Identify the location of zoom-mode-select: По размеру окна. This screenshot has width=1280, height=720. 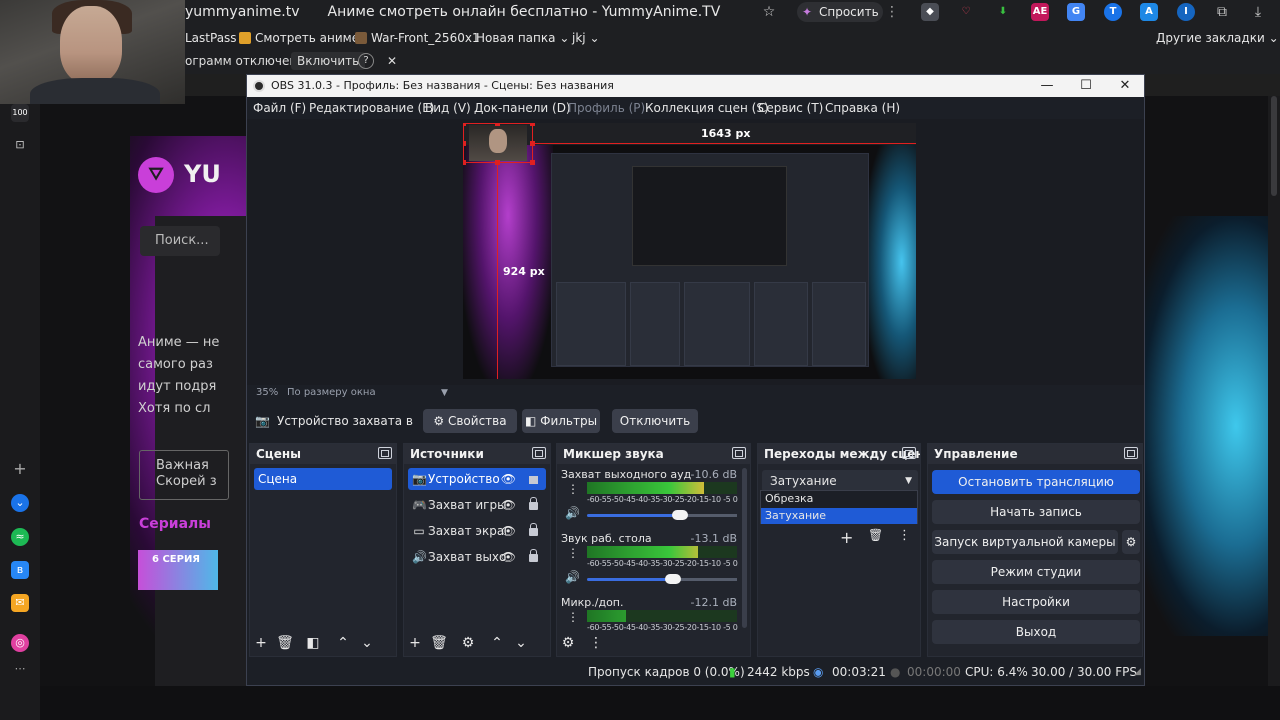
(331, 393).